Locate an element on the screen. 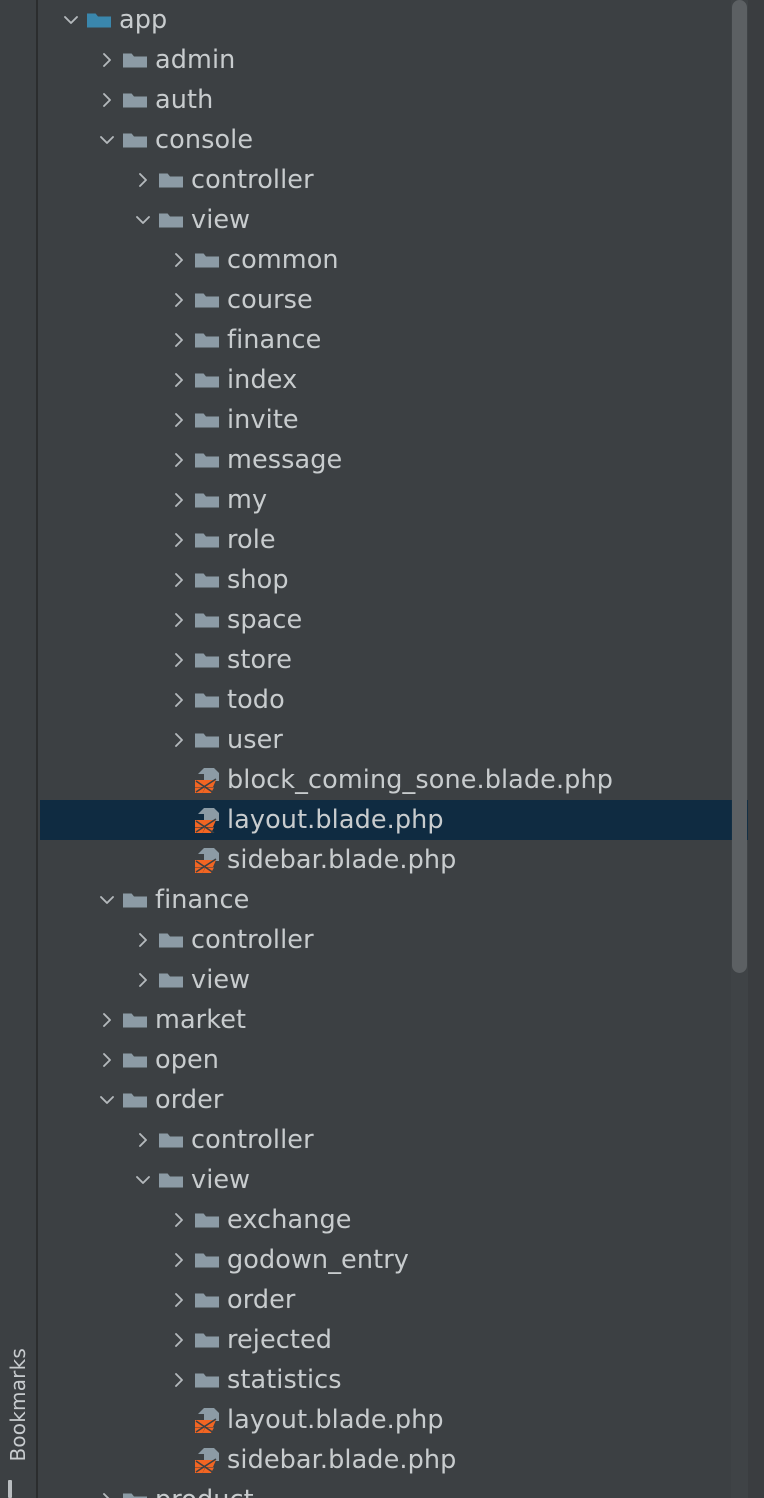 The height and width of the screenshot is (1498, 764). tree-row: user is located at coordinates (402, 740).